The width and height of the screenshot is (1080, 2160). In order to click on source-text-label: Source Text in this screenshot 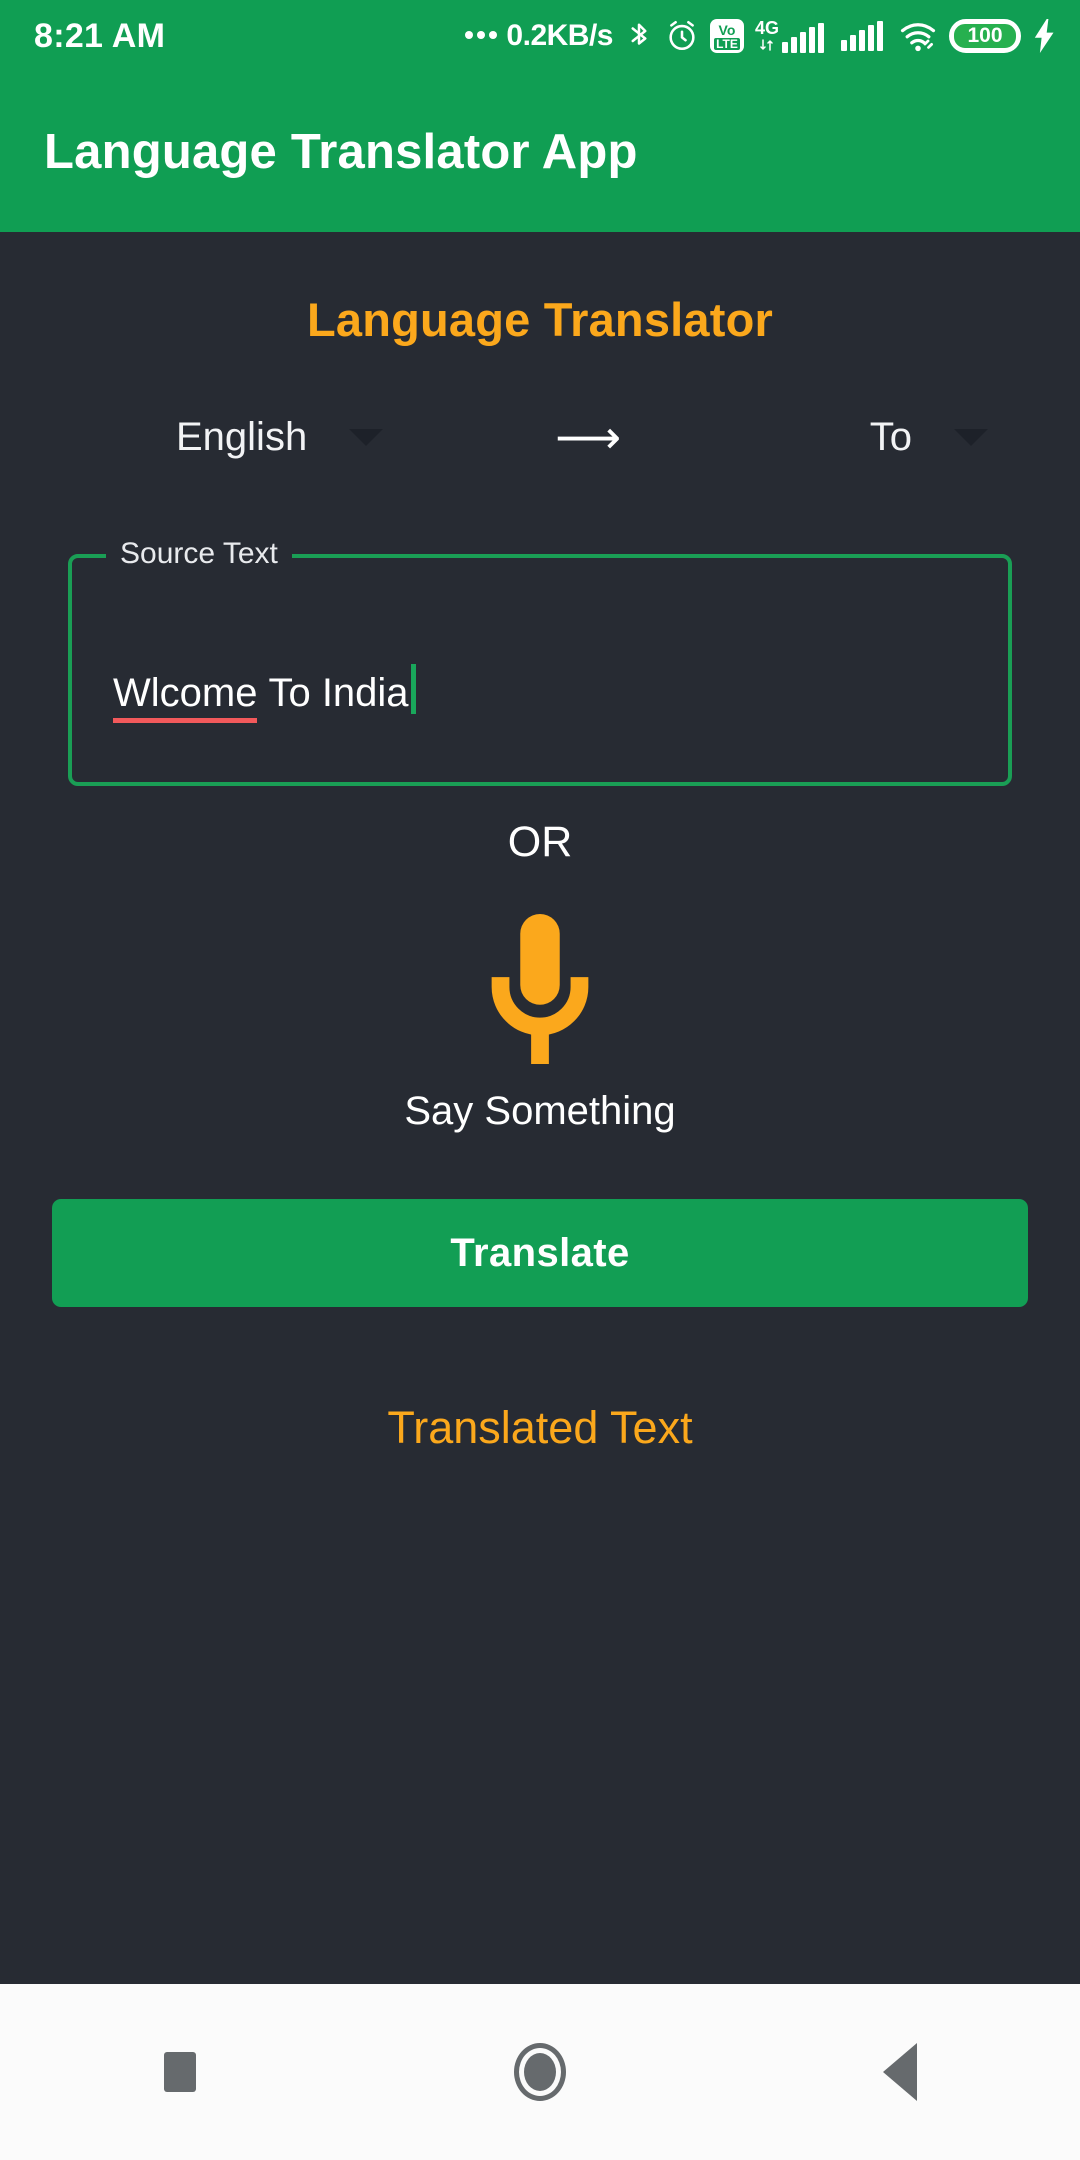, I will do `click(199, 554)`.